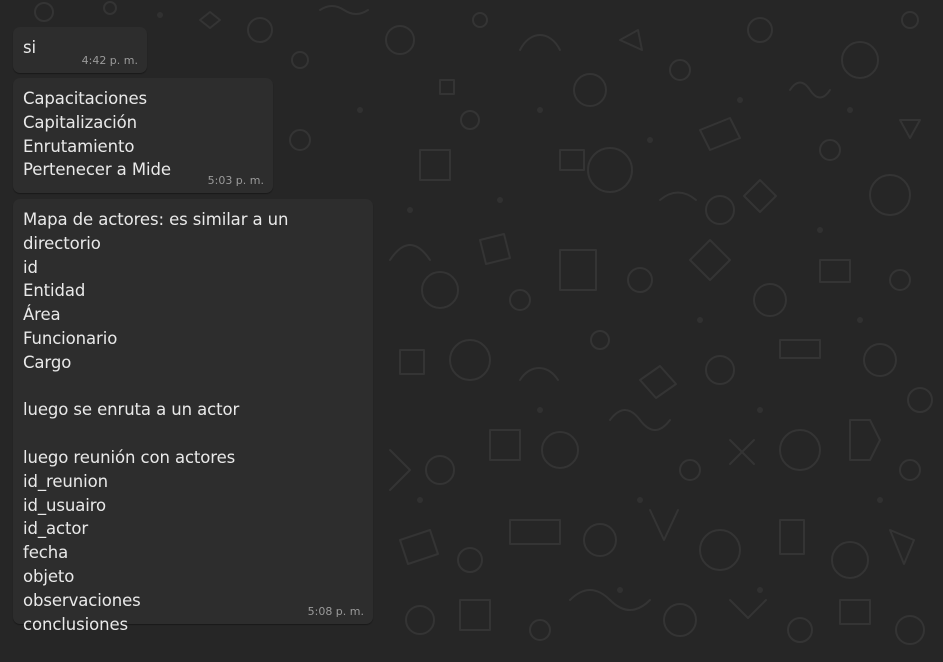 The width and height of the screenshot is (943, 662). Describe the element at coordinates (335, 611) in the screenshot. I see `message-timestamp: 5:08 p. m.` at that location.